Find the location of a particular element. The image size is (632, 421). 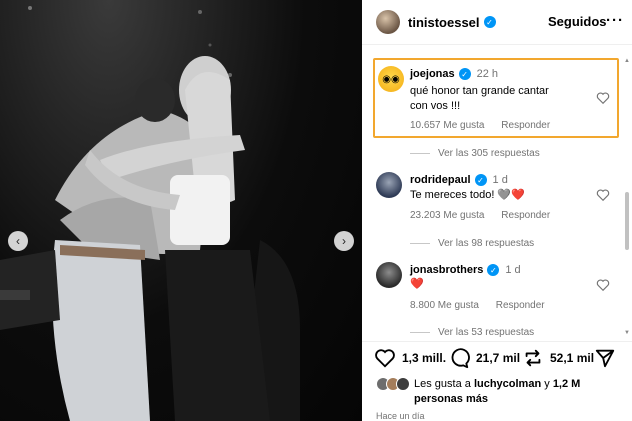

chevron-left-icon: ‹ is located at coordinates (18, 241).